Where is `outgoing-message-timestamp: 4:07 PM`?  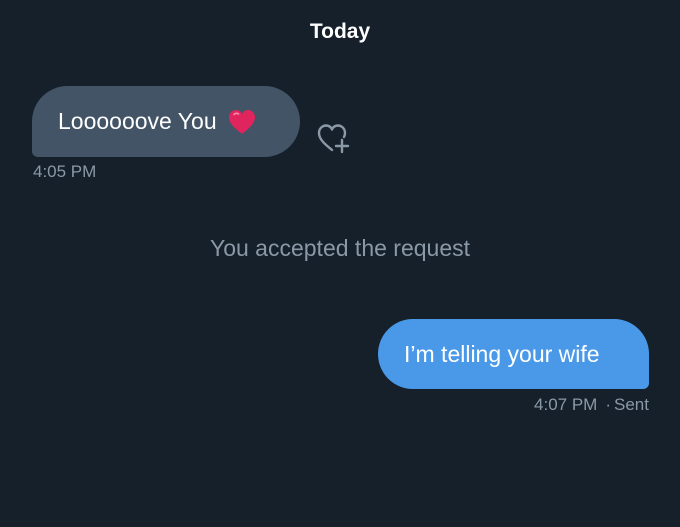
outgoing-message-timestamp: 4:07 PM is located at coordinates (566, 404).